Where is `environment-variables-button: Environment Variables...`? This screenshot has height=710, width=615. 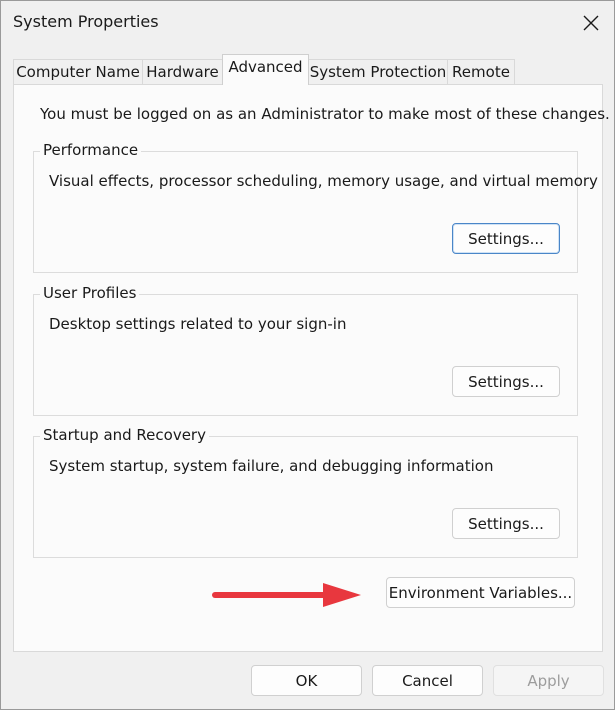 environment-variables-button: Environment Variables... is located at coordinates (480, 592).